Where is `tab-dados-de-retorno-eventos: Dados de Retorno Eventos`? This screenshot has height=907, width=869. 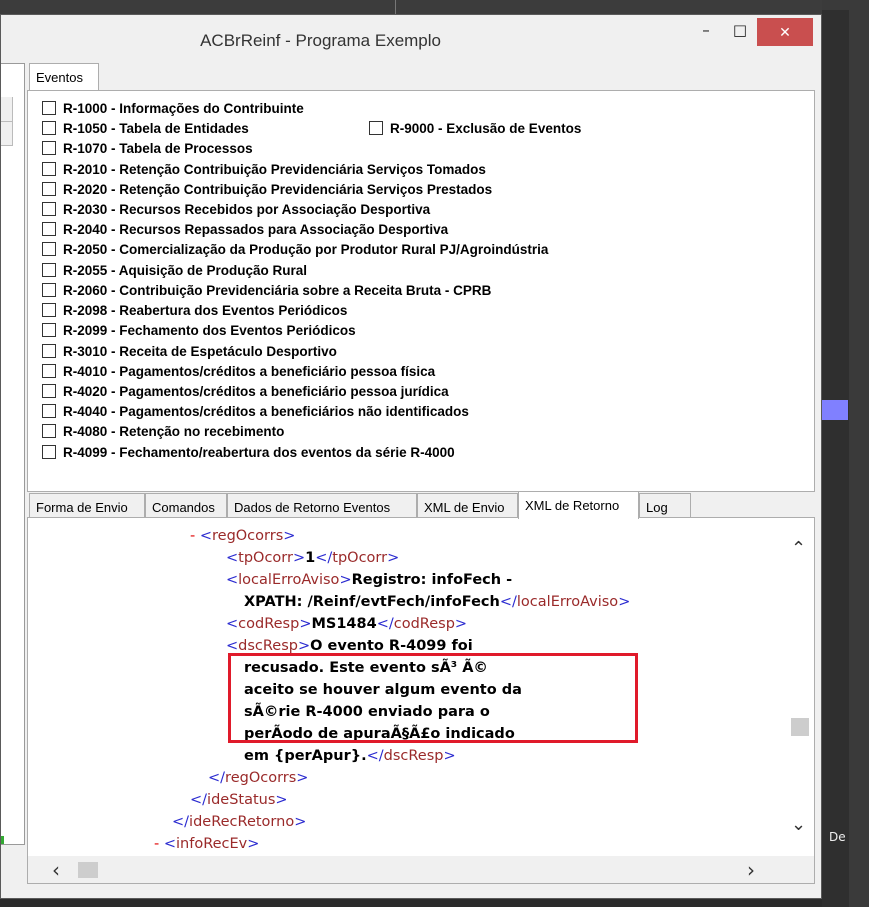
tab-dados-de-retorno-eventos: Dados de Retorno Eventos is located at coordinates (322, 505).